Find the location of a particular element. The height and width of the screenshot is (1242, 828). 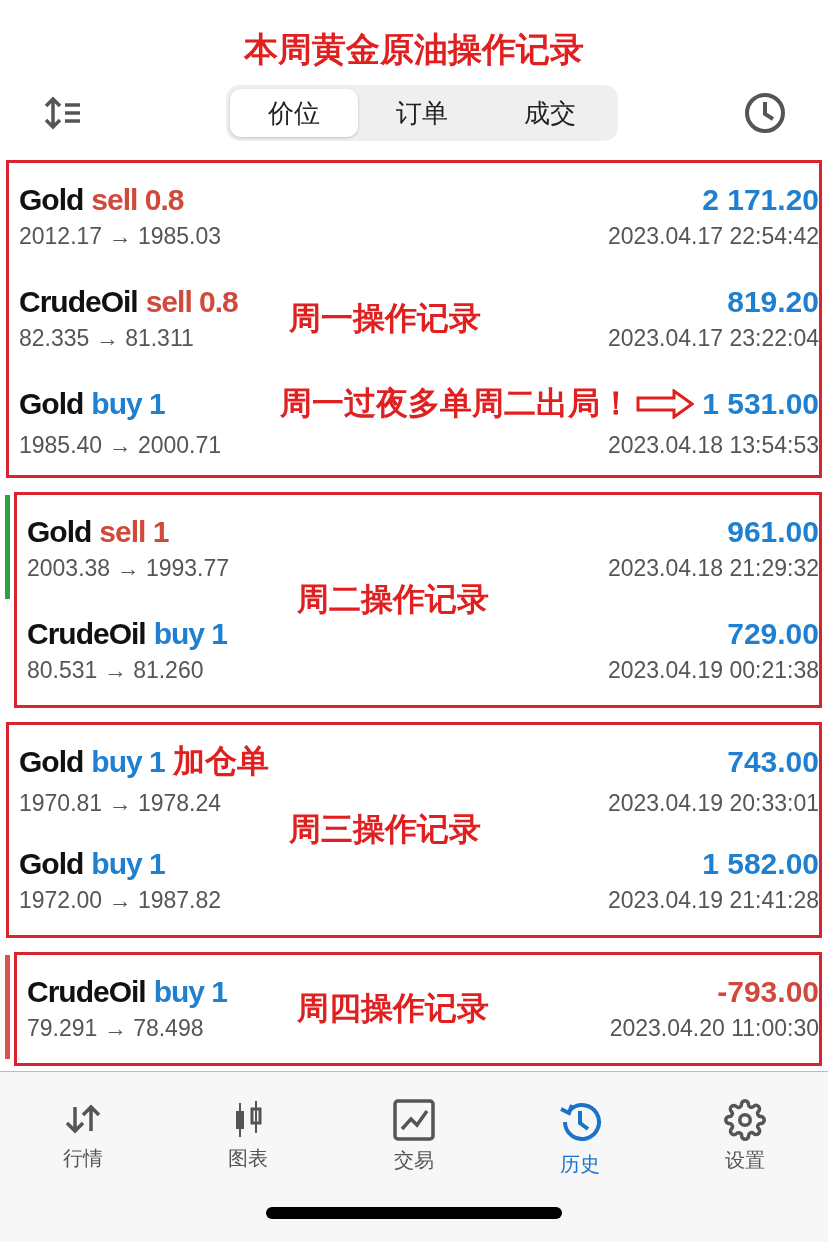

deal-time: 2023.04.18 21:29:32 is located at coordinates (713, 568).